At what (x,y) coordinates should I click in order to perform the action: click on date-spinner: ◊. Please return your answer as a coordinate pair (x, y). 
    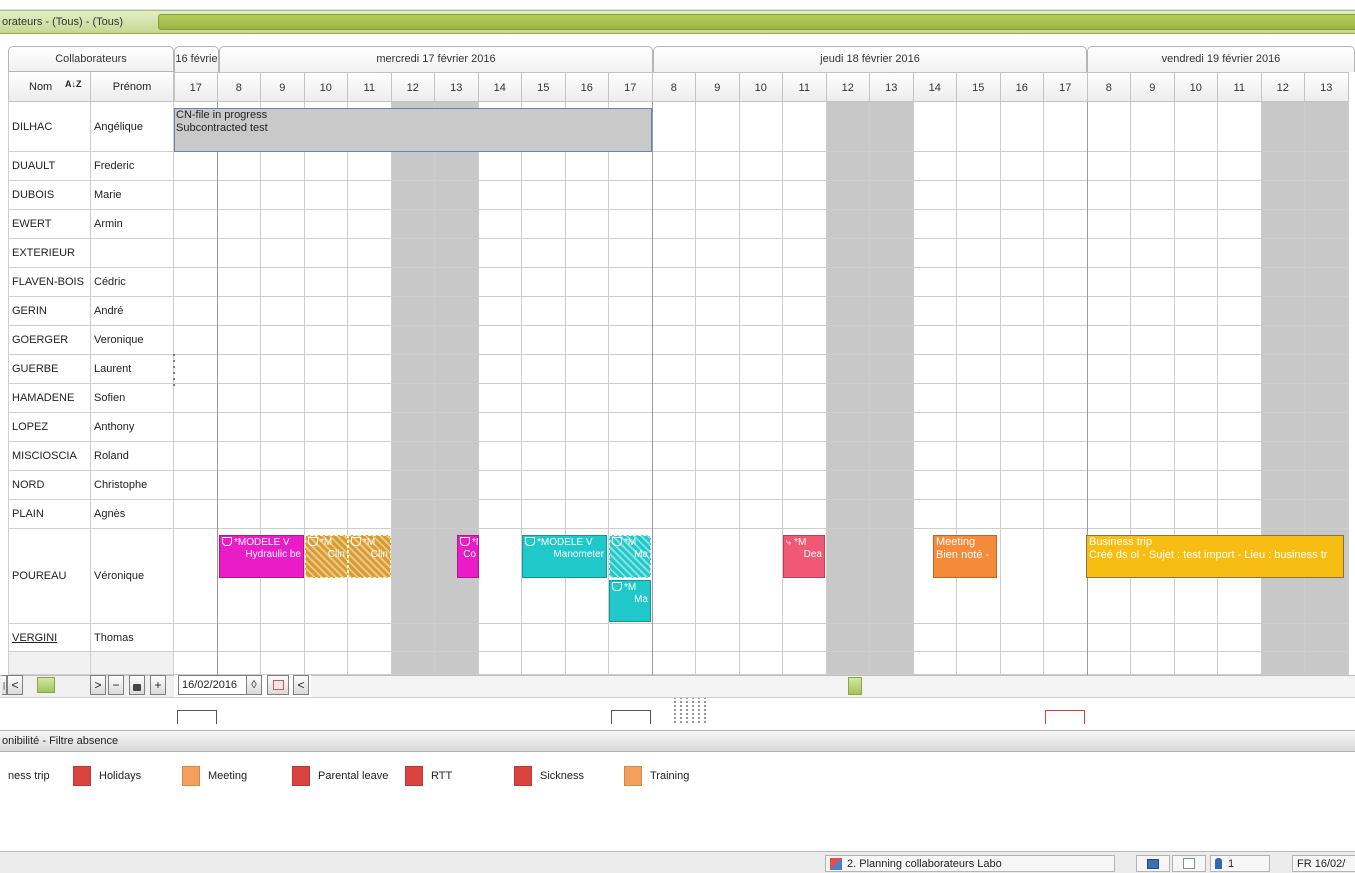
    Looking at the image, I should click on (254, 685).